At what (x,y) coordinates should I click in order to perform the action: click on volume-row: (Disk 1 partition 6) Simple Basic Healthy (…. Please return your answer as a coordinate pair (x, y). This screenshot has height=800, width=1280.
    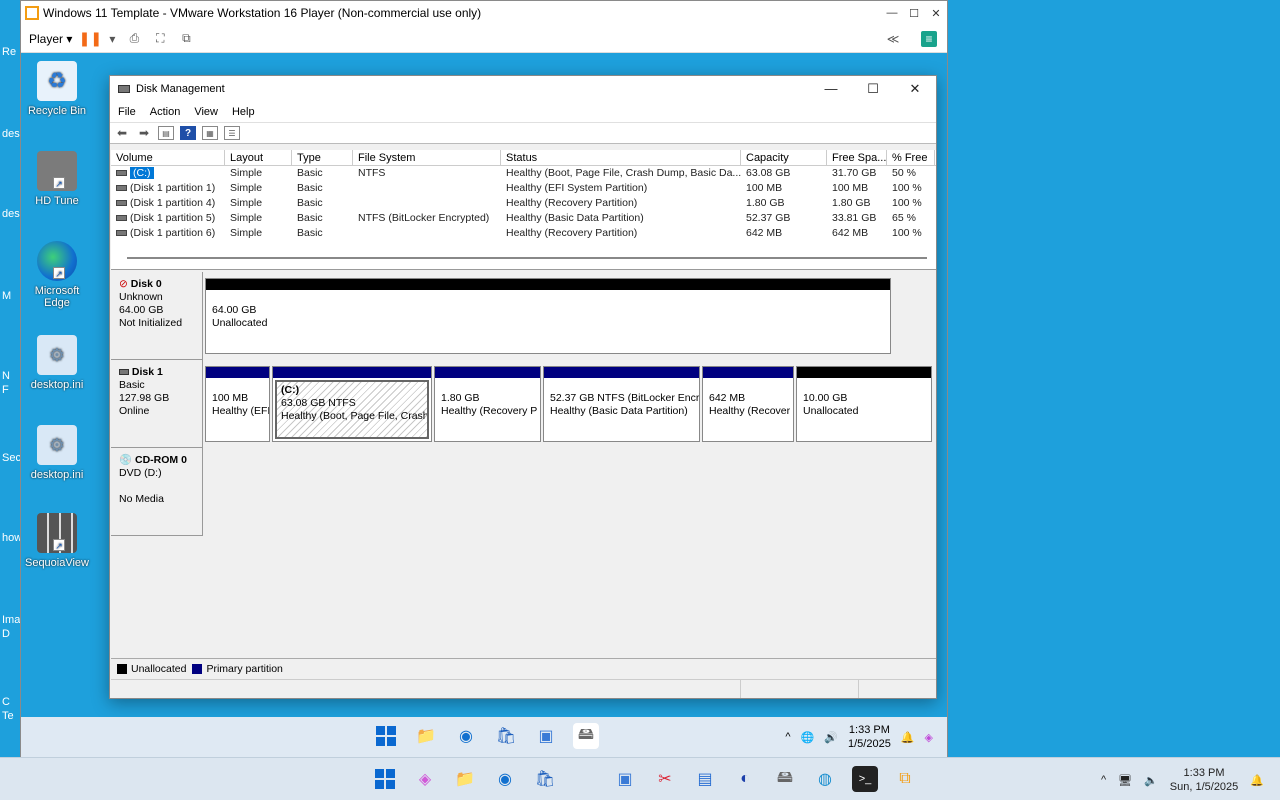
    Looking at the image, I should click on (523, 233).